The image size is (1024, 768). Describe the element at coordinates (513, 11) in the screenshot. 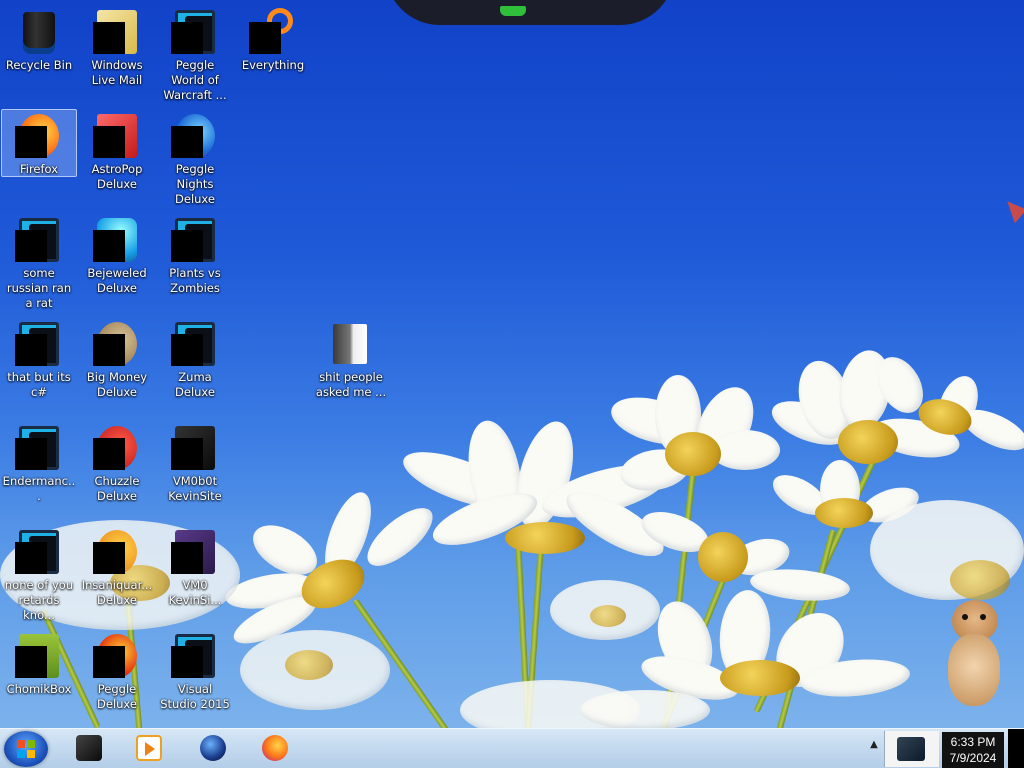

I see `wallpaper-indicator` at that location.